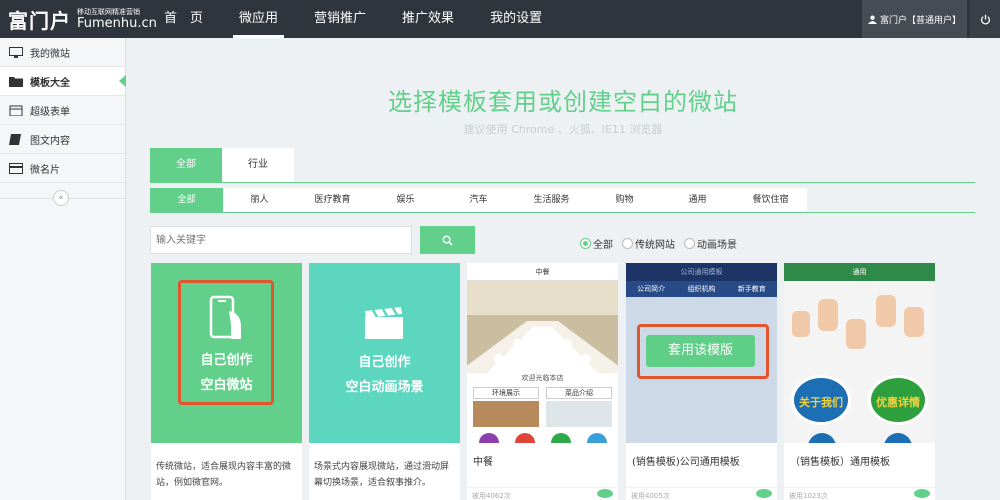 The width and height of the screenshot is (1000, 500). I want to click on search-input, so click(281, 240).